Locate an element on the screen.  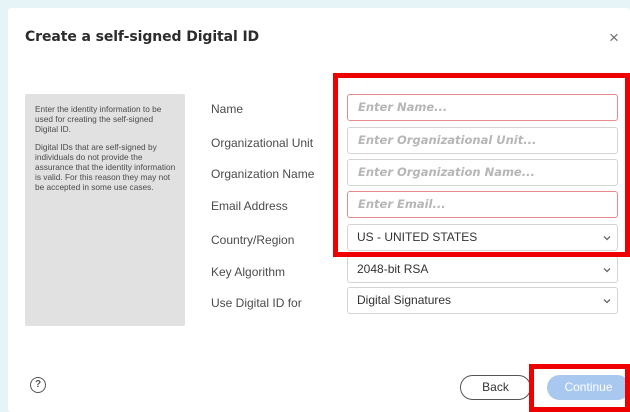
continue-button: Continue is located at coordinates (588, 387).